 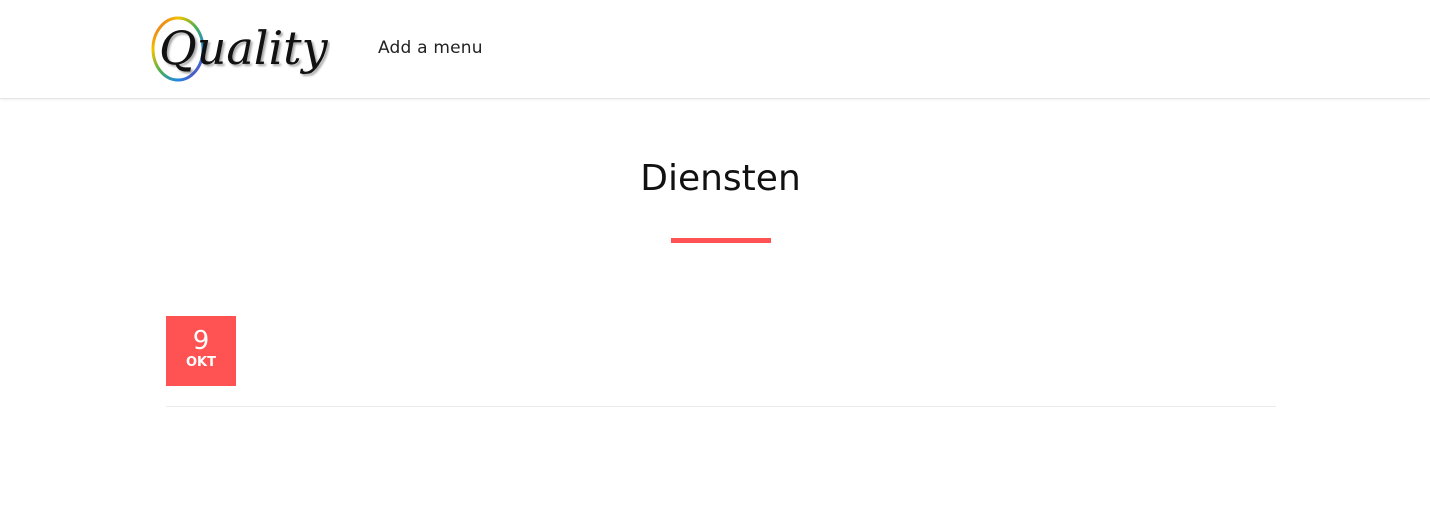 I want to click on post-item: 9 OKT, so click(x=721, y=361).